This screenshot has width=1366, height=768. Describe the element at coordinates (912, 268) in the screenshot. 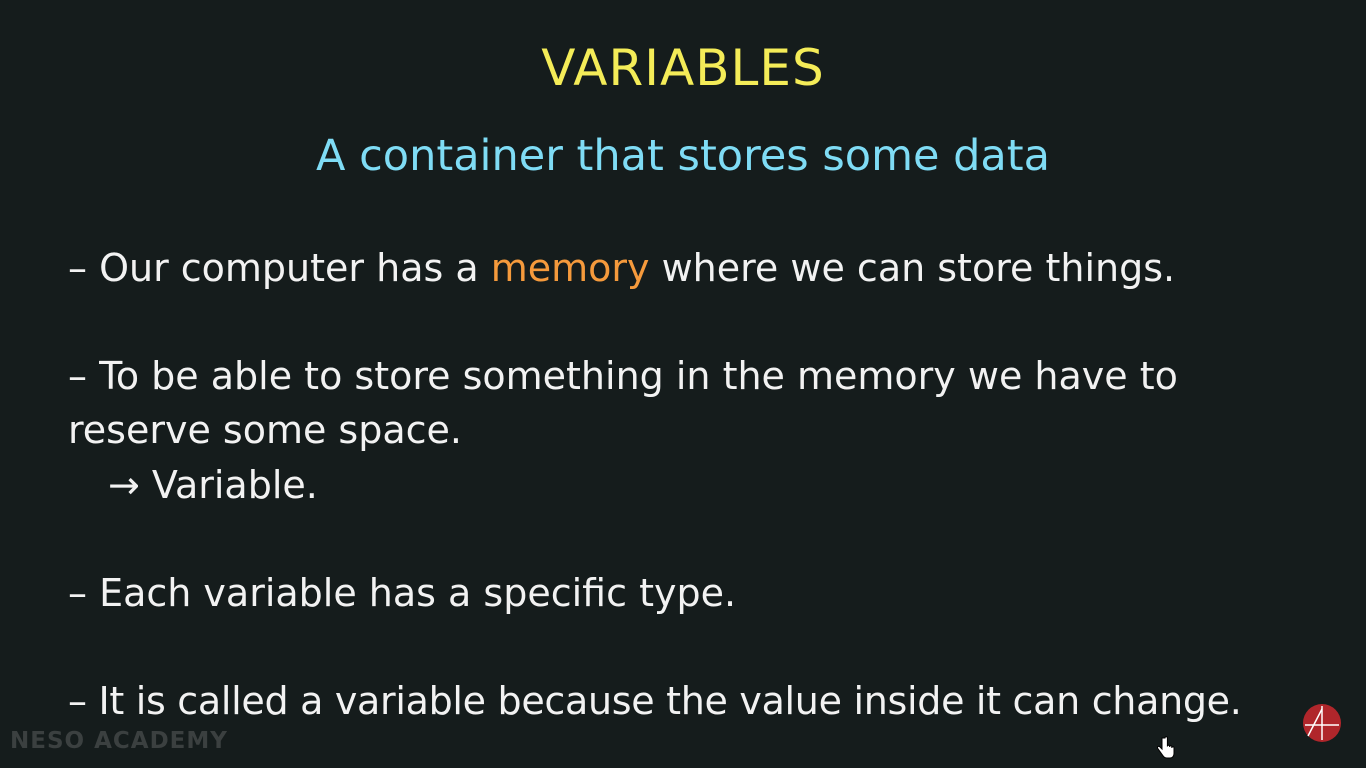

I see `bullet-memory-post: where we can store things.` at that location.